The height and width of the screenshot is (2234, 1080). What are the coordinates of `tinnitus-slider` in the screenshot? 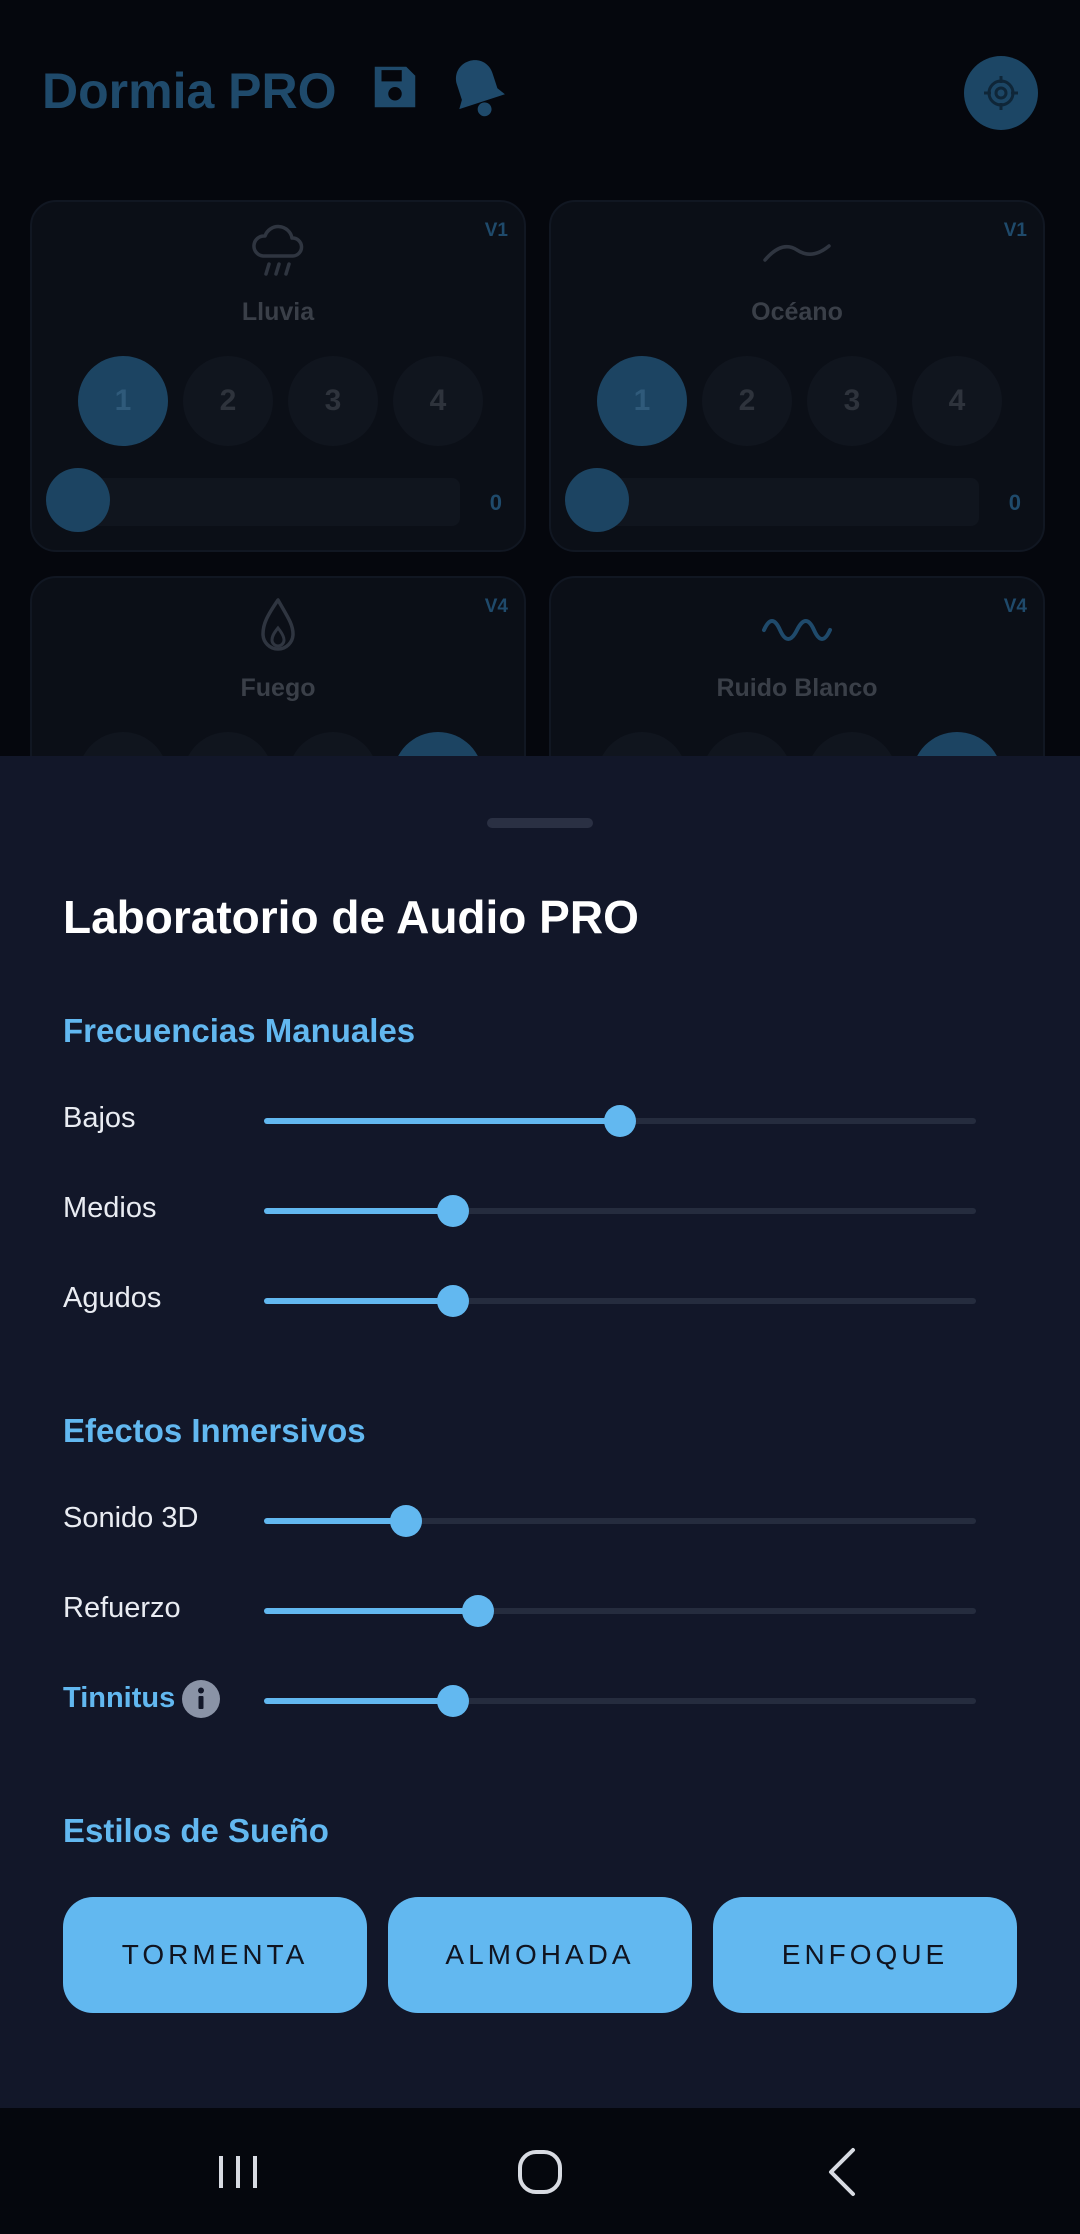 It's located at (620, 1701).